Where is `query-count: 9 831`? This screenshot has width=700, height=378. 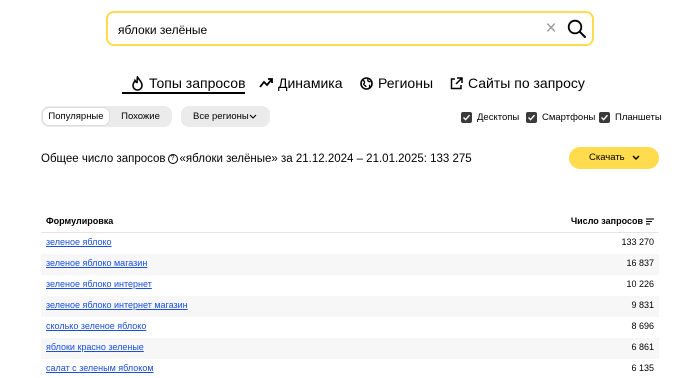
query-count: 9 831 is located at coordinates (642, 305).